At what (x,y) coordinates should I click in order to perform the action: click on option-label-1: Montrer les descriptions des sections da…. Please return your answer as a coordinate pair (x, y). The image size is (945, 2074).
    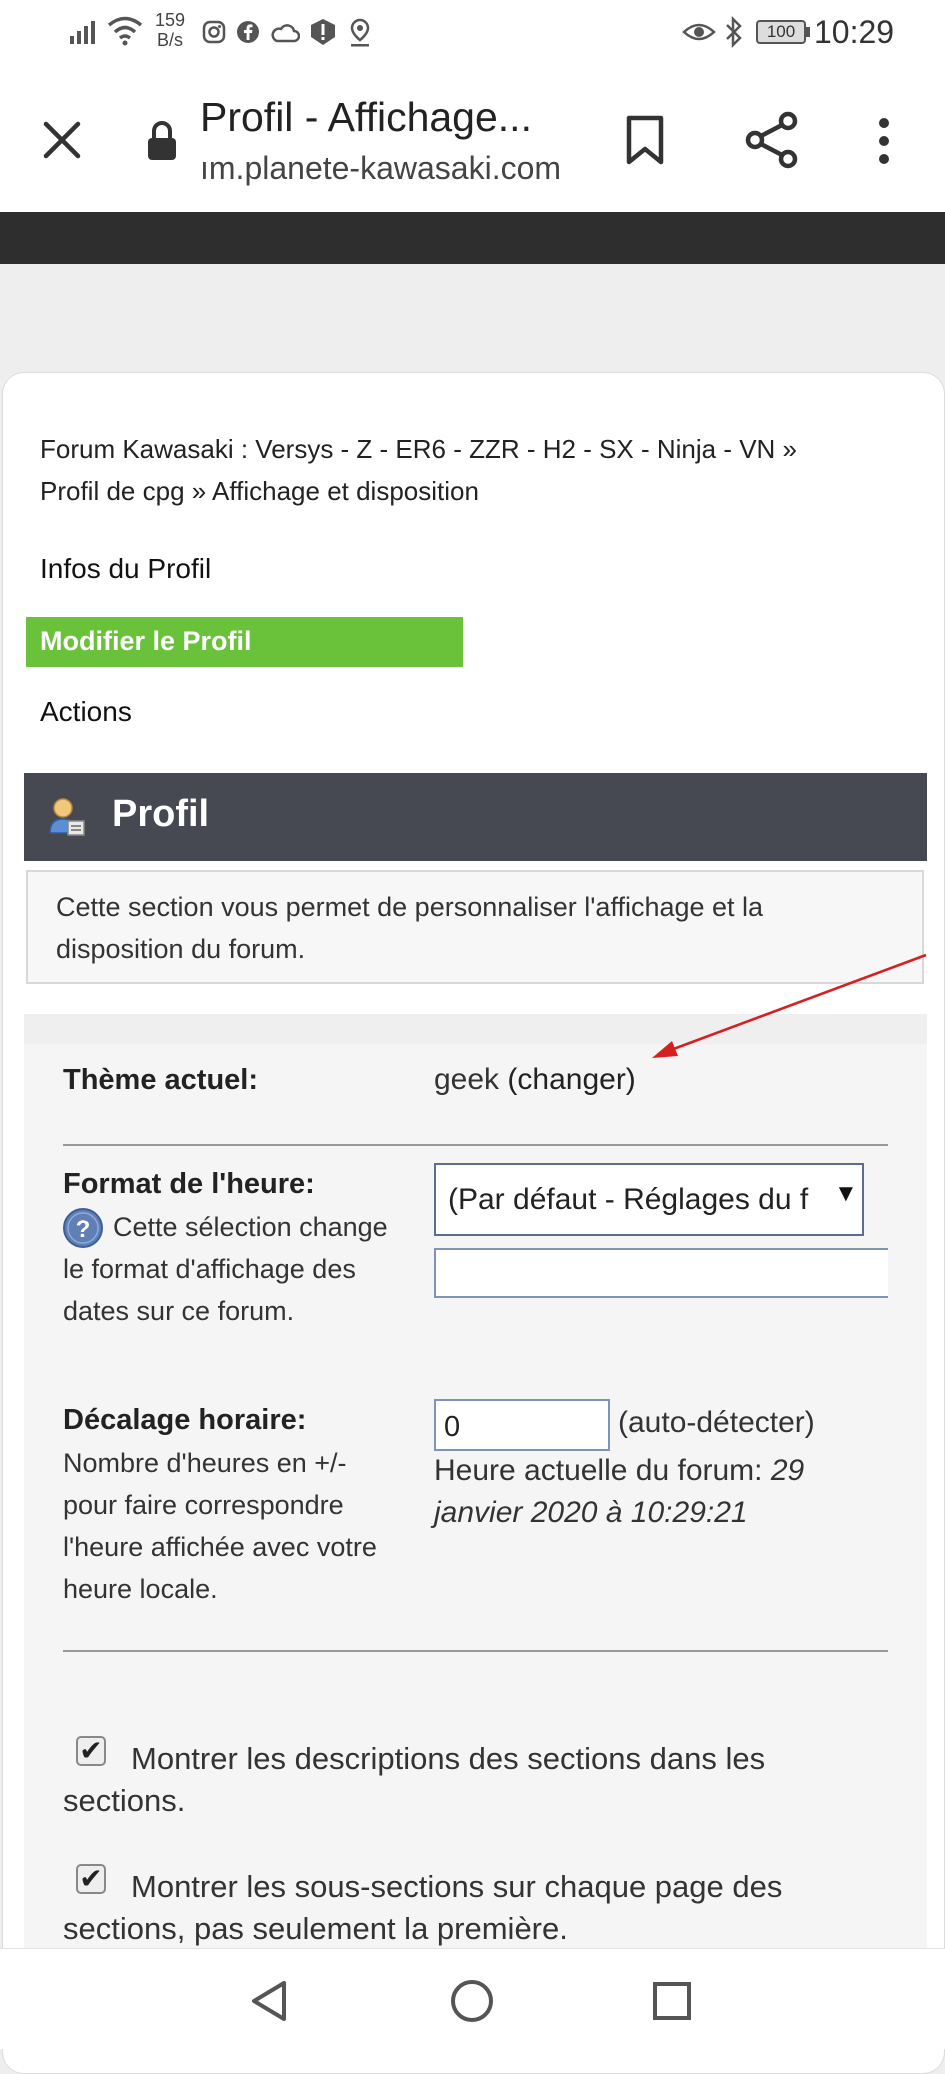
    Looking at the image, I should click on (414, 1779).